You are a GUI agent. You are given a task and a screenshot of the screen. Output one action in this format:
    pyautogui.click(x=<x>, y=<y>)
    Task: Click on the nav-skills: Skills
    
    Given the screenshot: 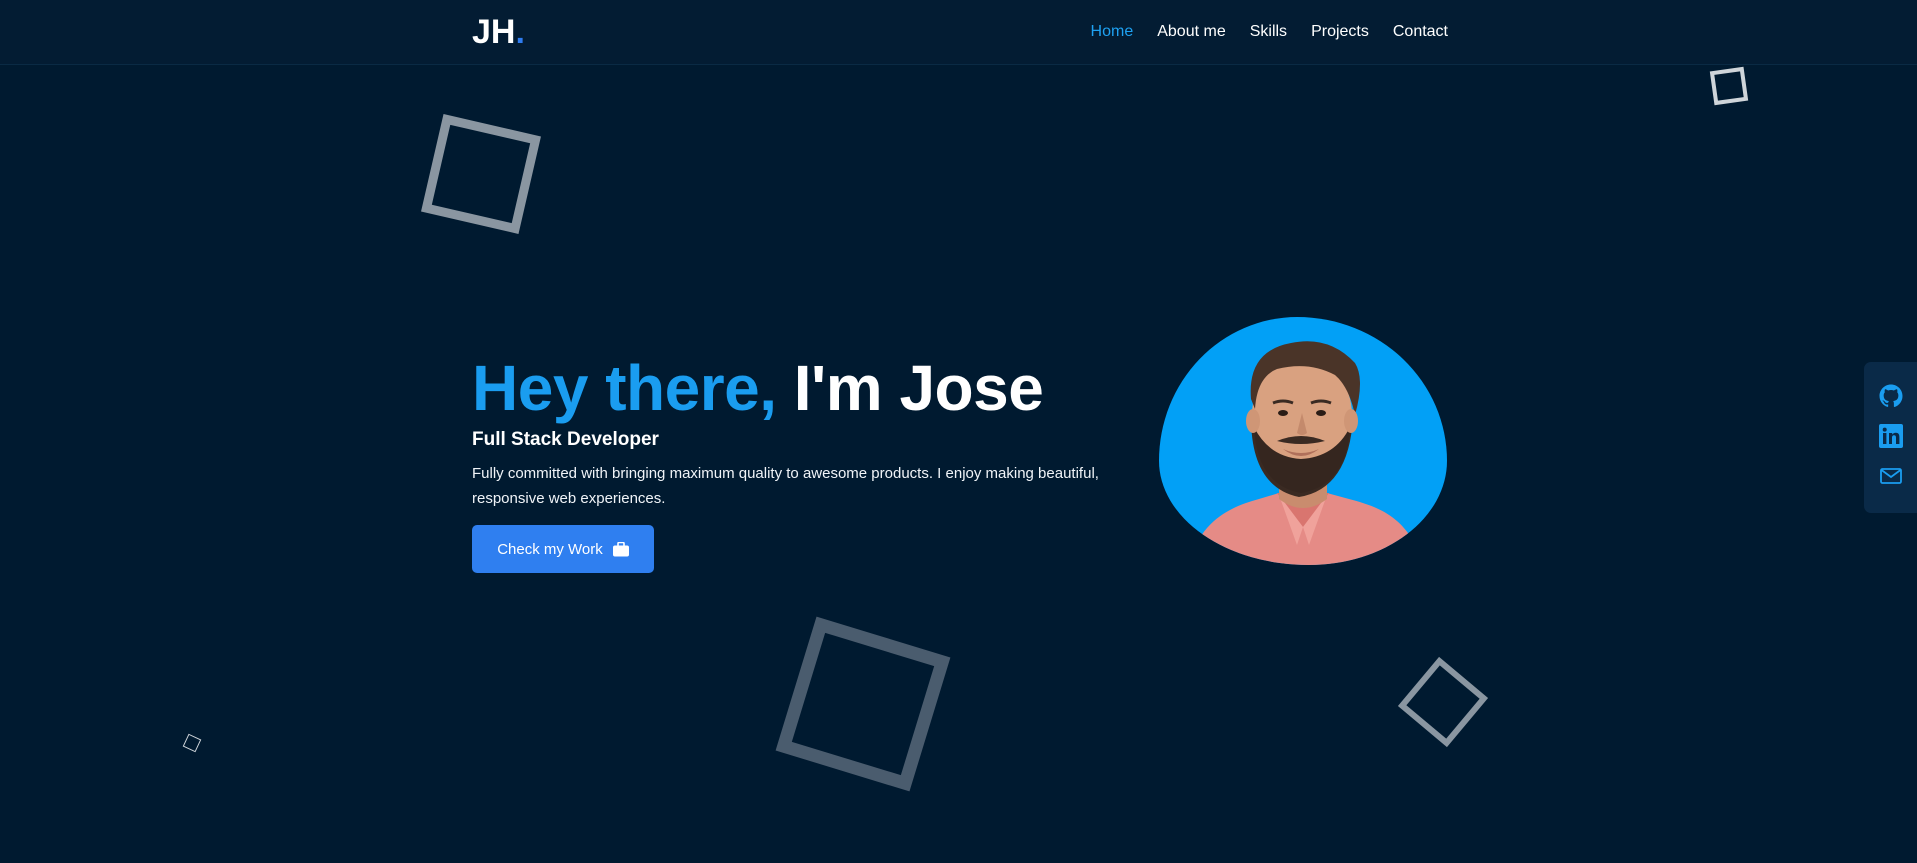 What is the action you would take?
    pyautogui.click(x=1268, y=32)
    